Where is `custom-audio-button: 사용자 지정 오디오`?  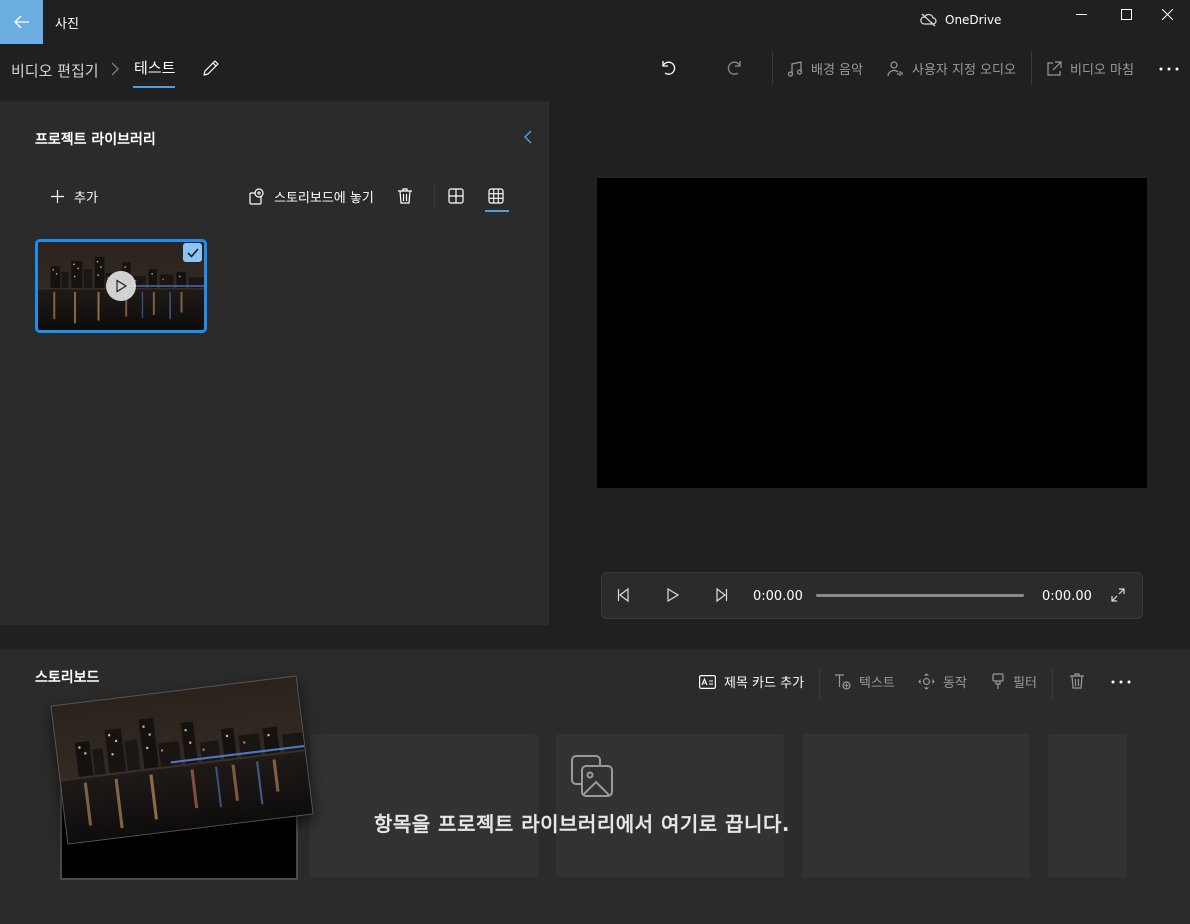
custom-audio-button: 사용자 지정 오디오 is located at coordinates (951, 68).